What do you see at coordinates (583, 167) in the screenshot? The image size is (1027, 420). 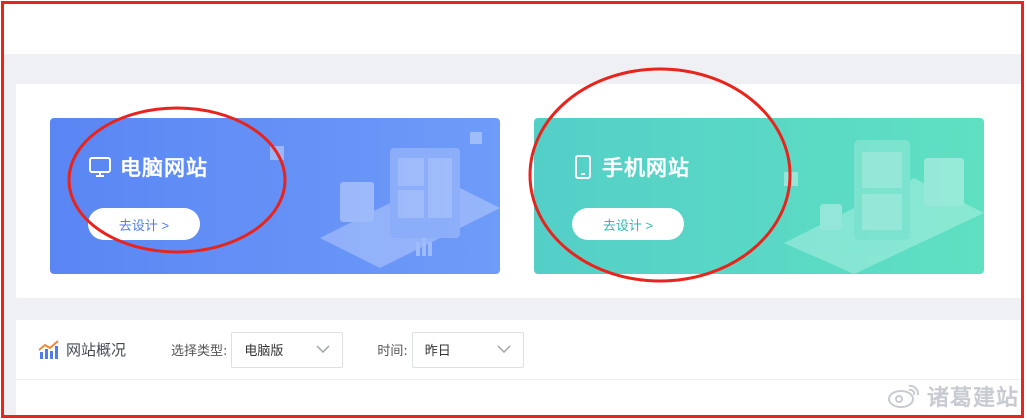 I see `phone-icon` at bounding box center [583, 167].